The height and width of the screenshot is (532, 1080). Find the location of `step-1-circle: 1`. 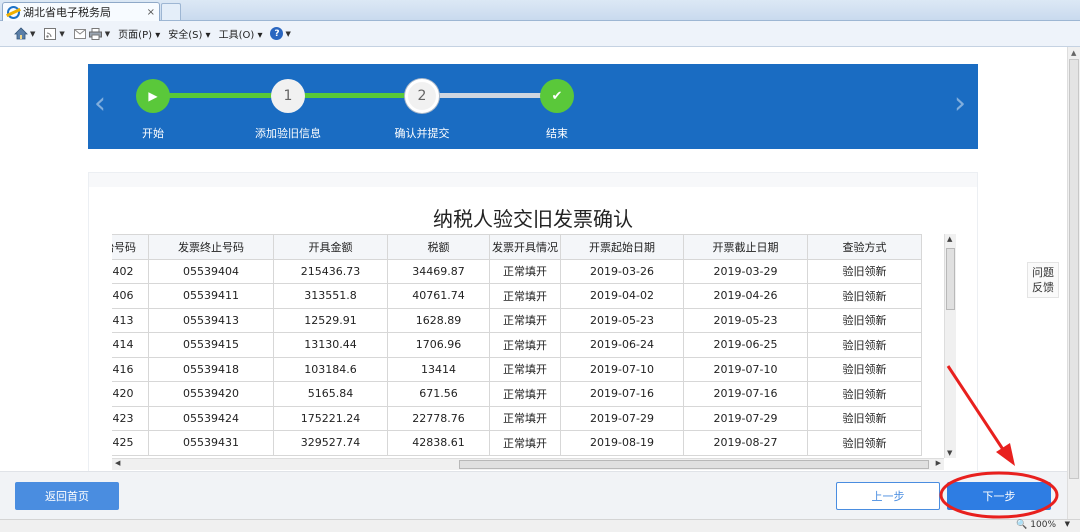

step-1-circle: 1 is located at coordinates (288, 96).